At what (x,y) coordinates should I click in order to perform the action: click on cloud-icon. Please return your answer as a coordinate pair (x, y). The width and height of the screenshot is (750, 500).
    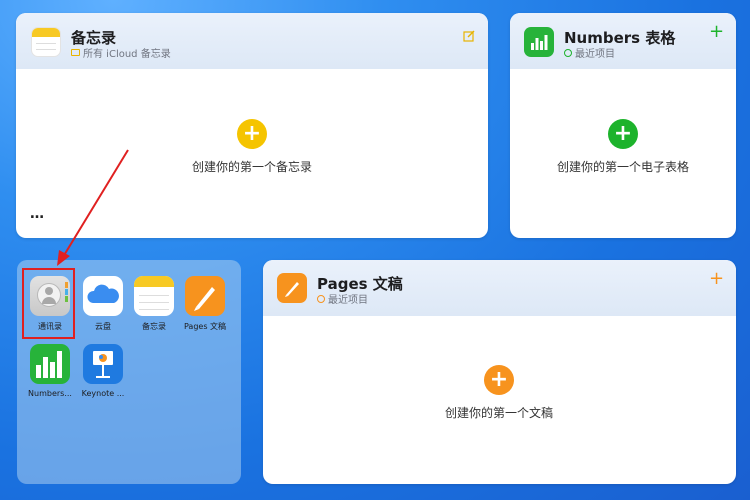
    Looking at the image, I should click on (103, 296).